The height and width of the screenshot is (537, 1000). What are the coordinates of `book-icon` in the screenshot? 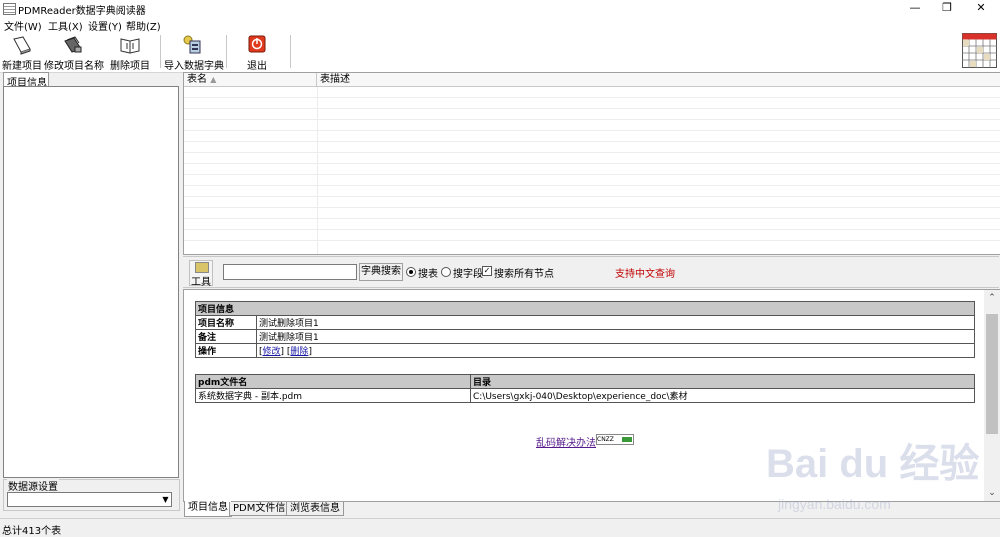 It's located at (22, 45).